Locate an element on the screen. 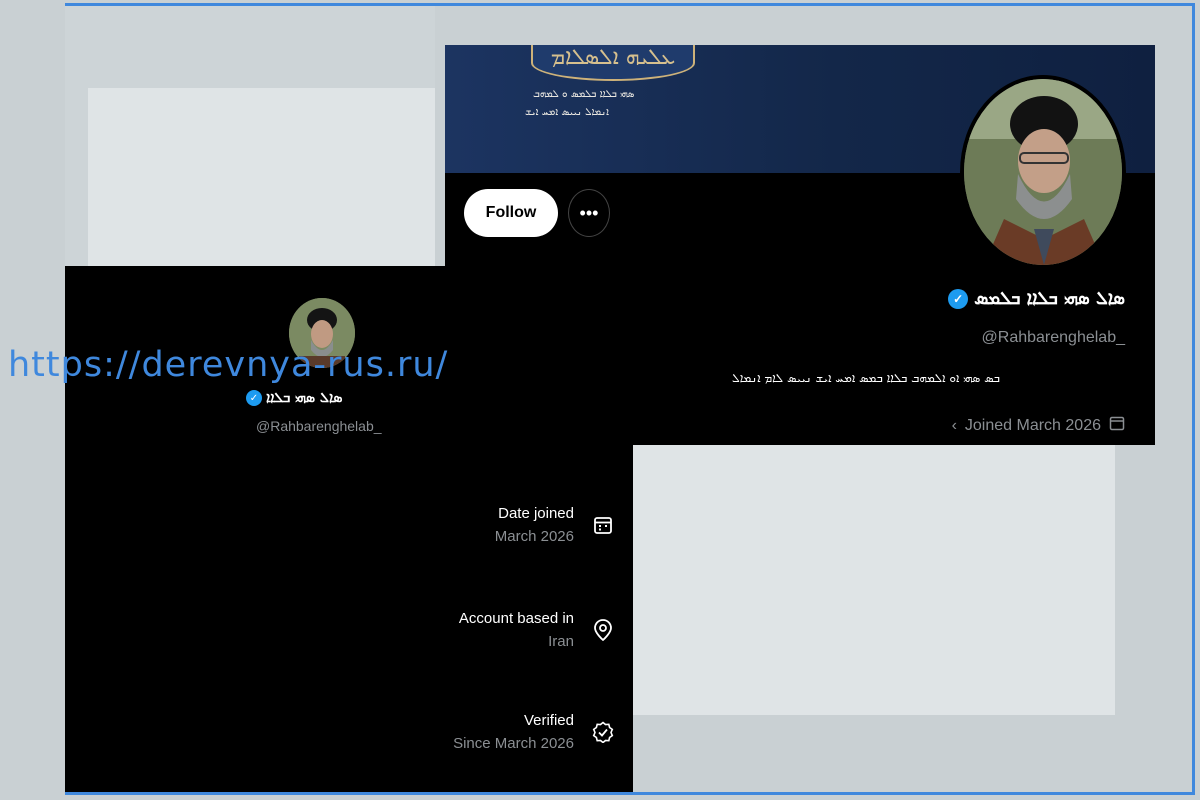  small-name-row: ✓ ܣܐܠ ܣܗܝ ܒܠܐܐ is located at coordinates (294, 398).